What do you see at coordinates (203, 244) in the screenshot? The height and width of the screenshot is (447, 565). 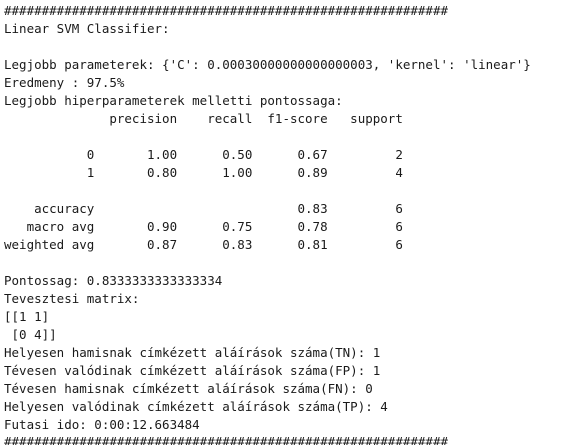 I see `report-row-weighted-avg: weighted avg 0.87 0.83 0.81 6` at bounding box center [203, 244].